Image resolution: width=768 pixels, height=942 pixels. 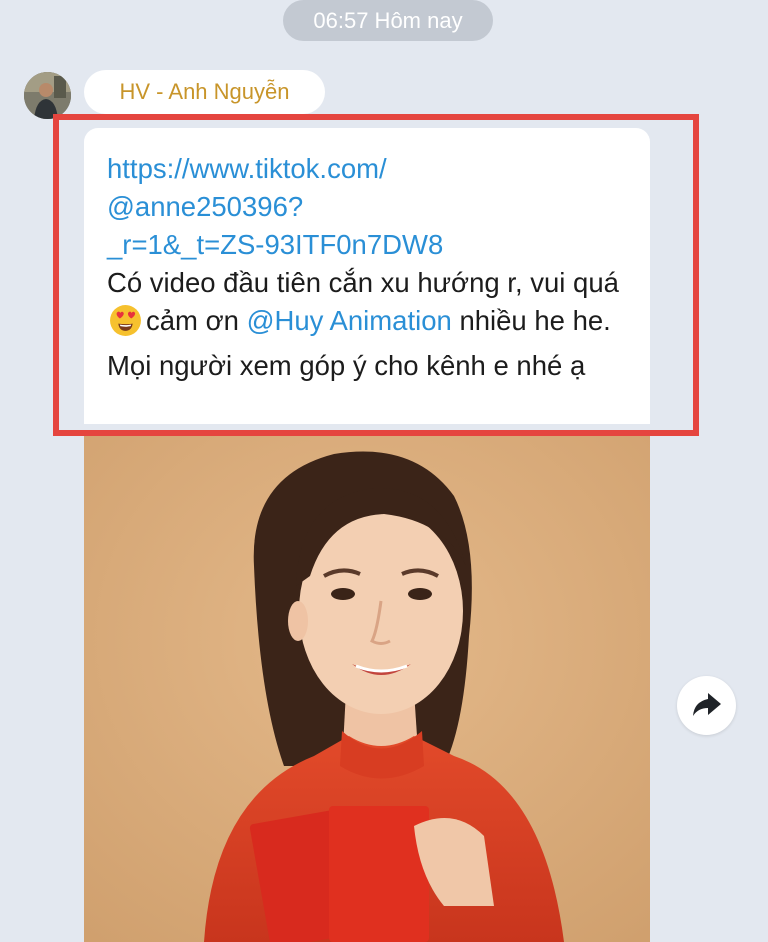 I want to click on share-arrow-icon, so click(x=707, y=704).